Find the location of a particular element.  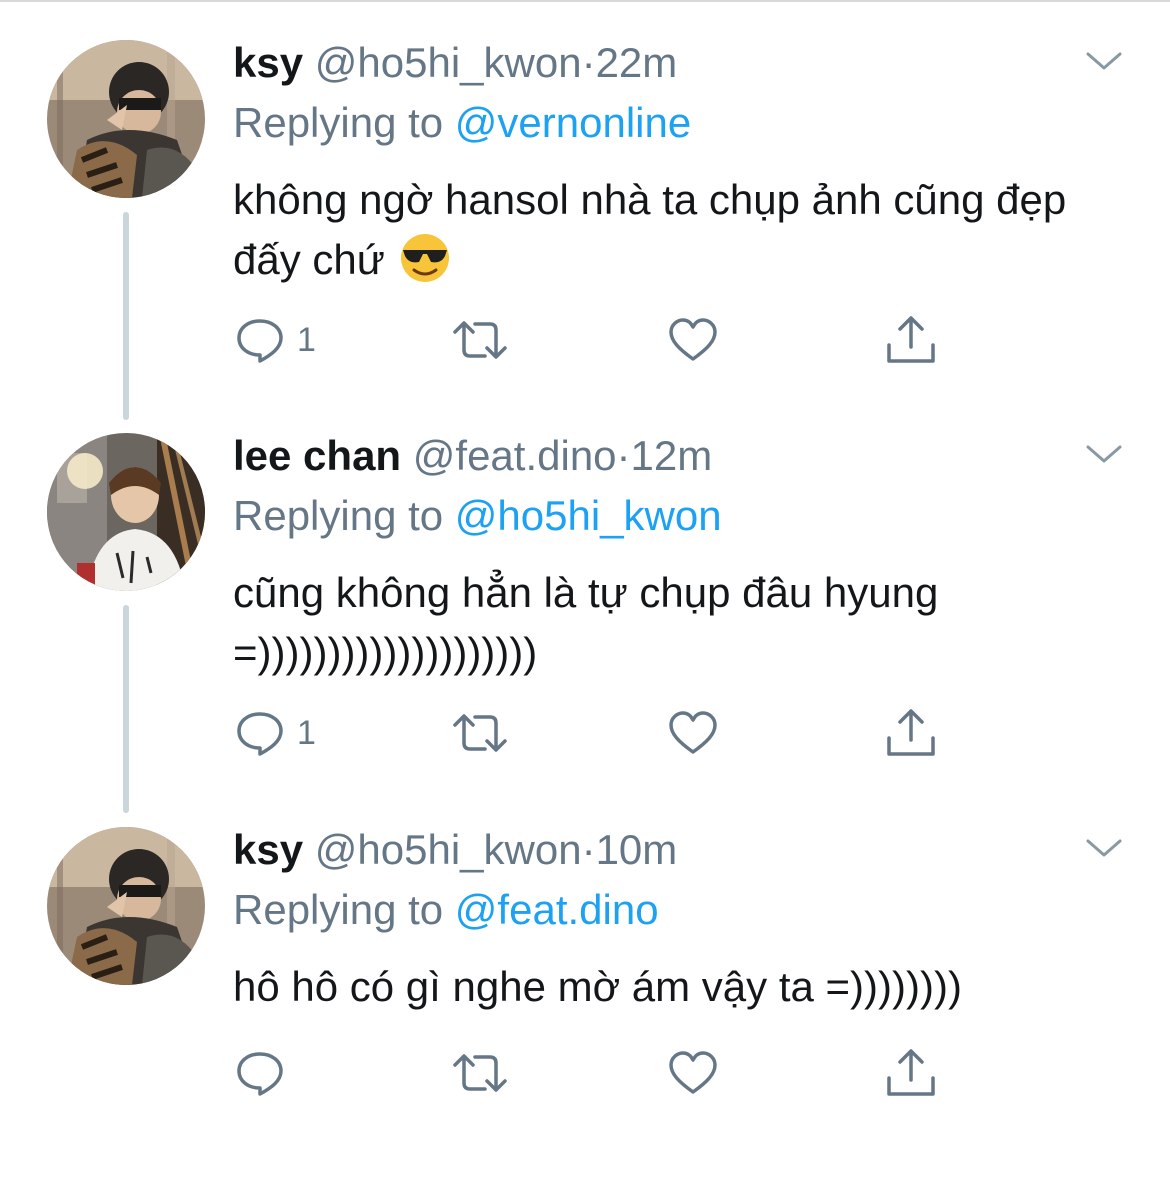

timestamp: 12m is located at coordinates (672, 455).